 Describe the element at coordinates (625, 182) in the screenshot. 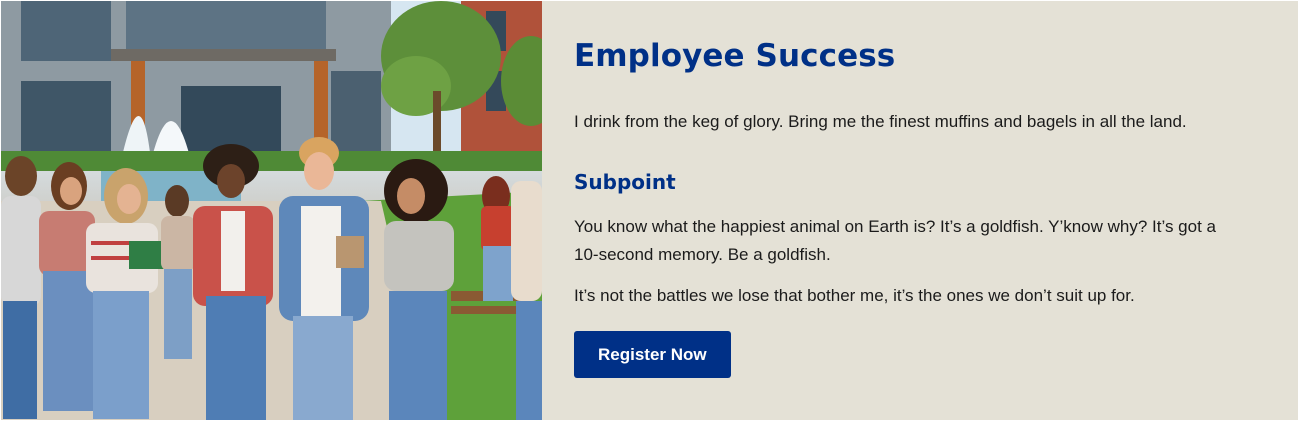

I see `subpoint-heading: Subpoint` at that location.